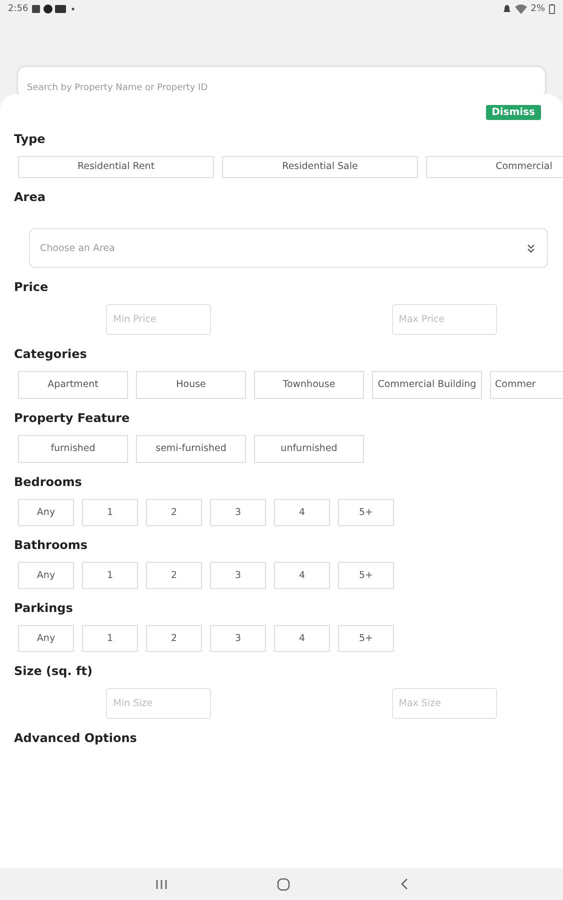  What do you see at coordinates (526, 385) in the screenshot?
I see `filter-chip: Commer` at bounding box center [526, 385].